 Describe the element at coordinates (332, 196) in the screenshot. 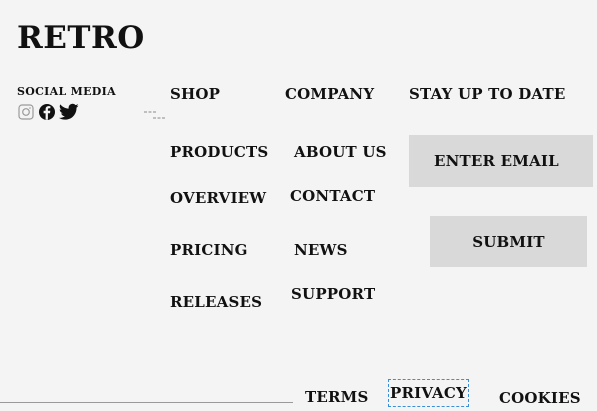

I see `nav-link-contact: CONTACT` at that location.